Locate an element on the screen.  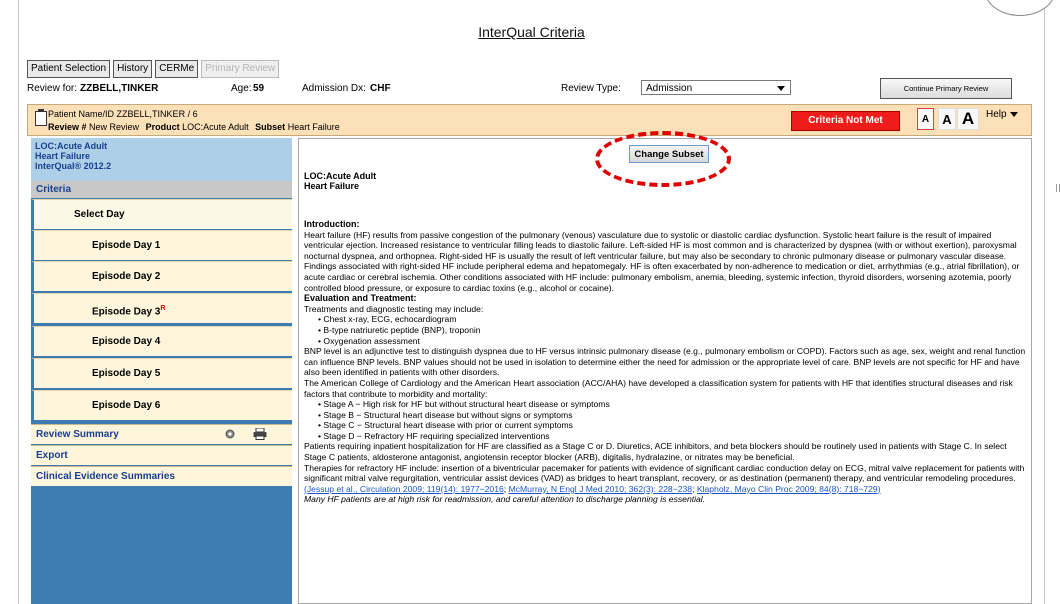
admission-dx-label: Admission Dx: is located at coordinates (334, 88).